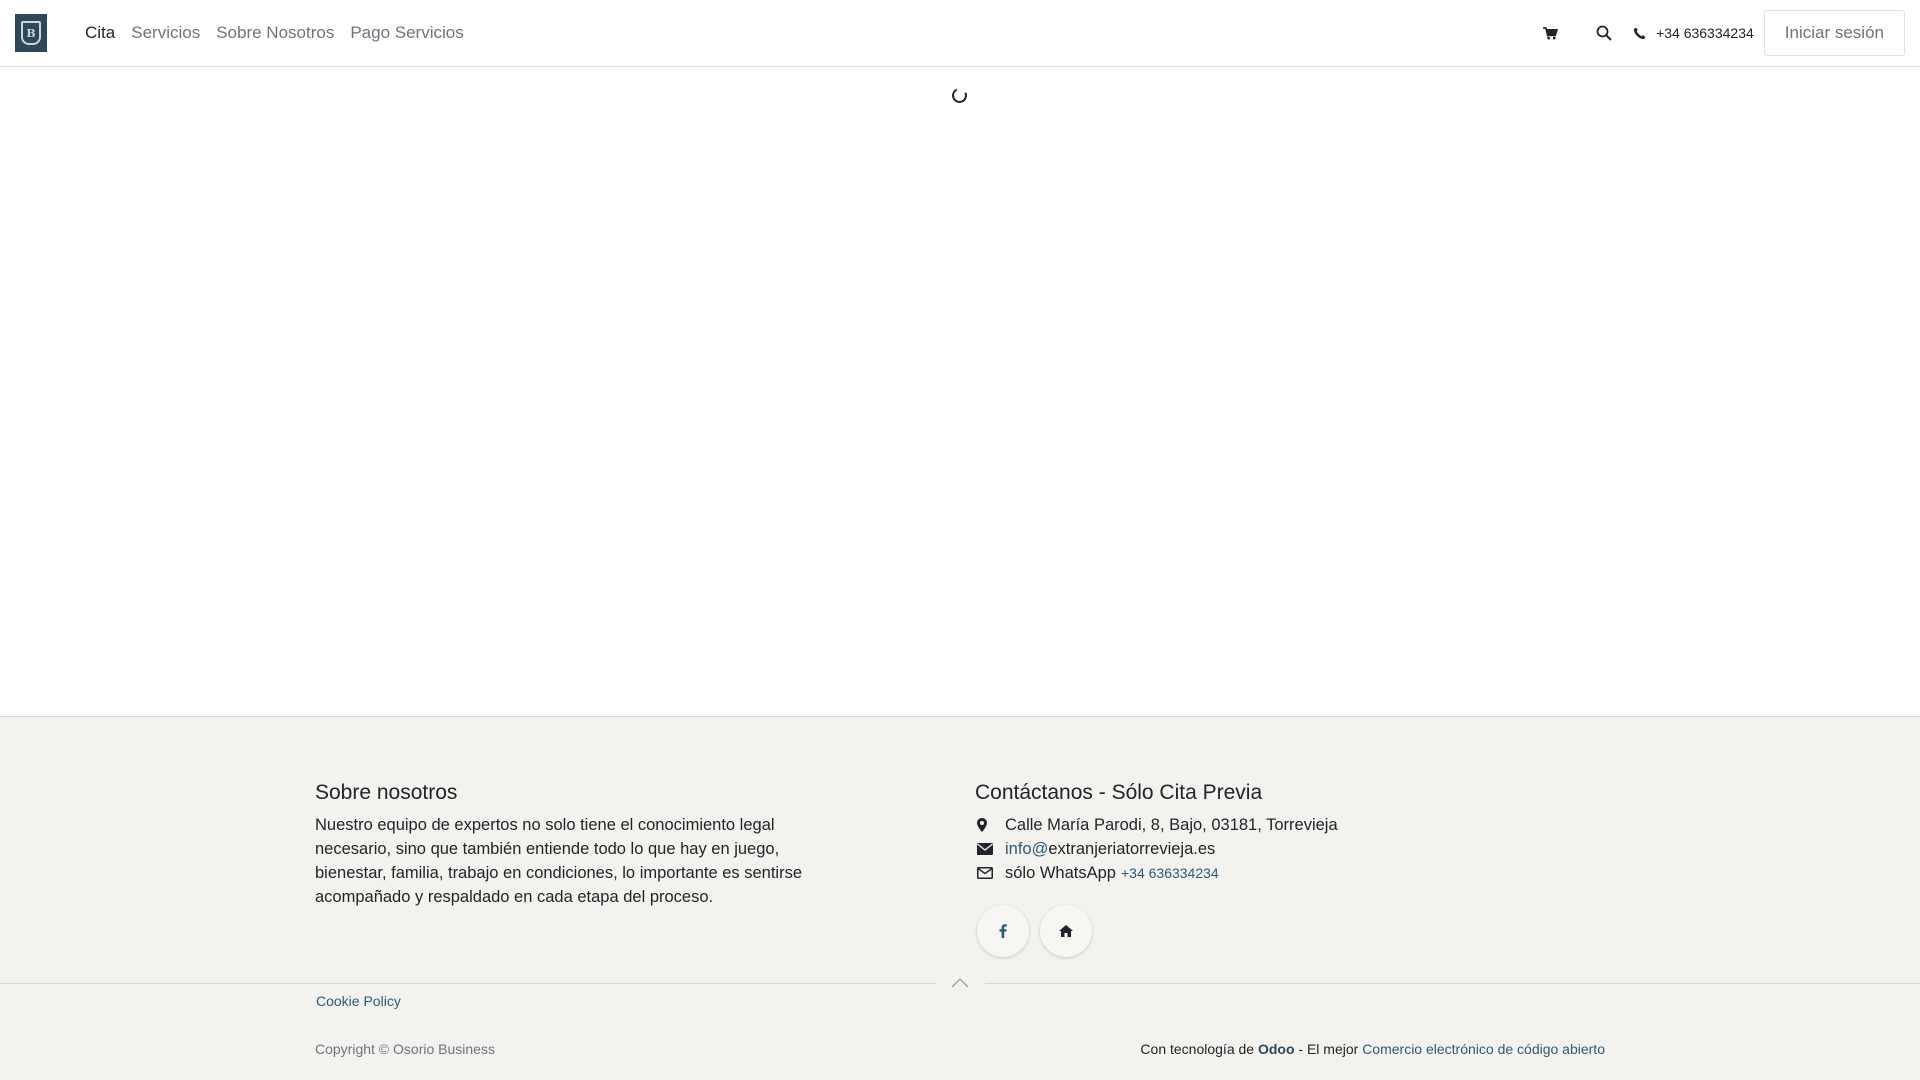 The height and width of the screenshot is (1080, 1920). I want to click on home-icon, so click(1066, 931).